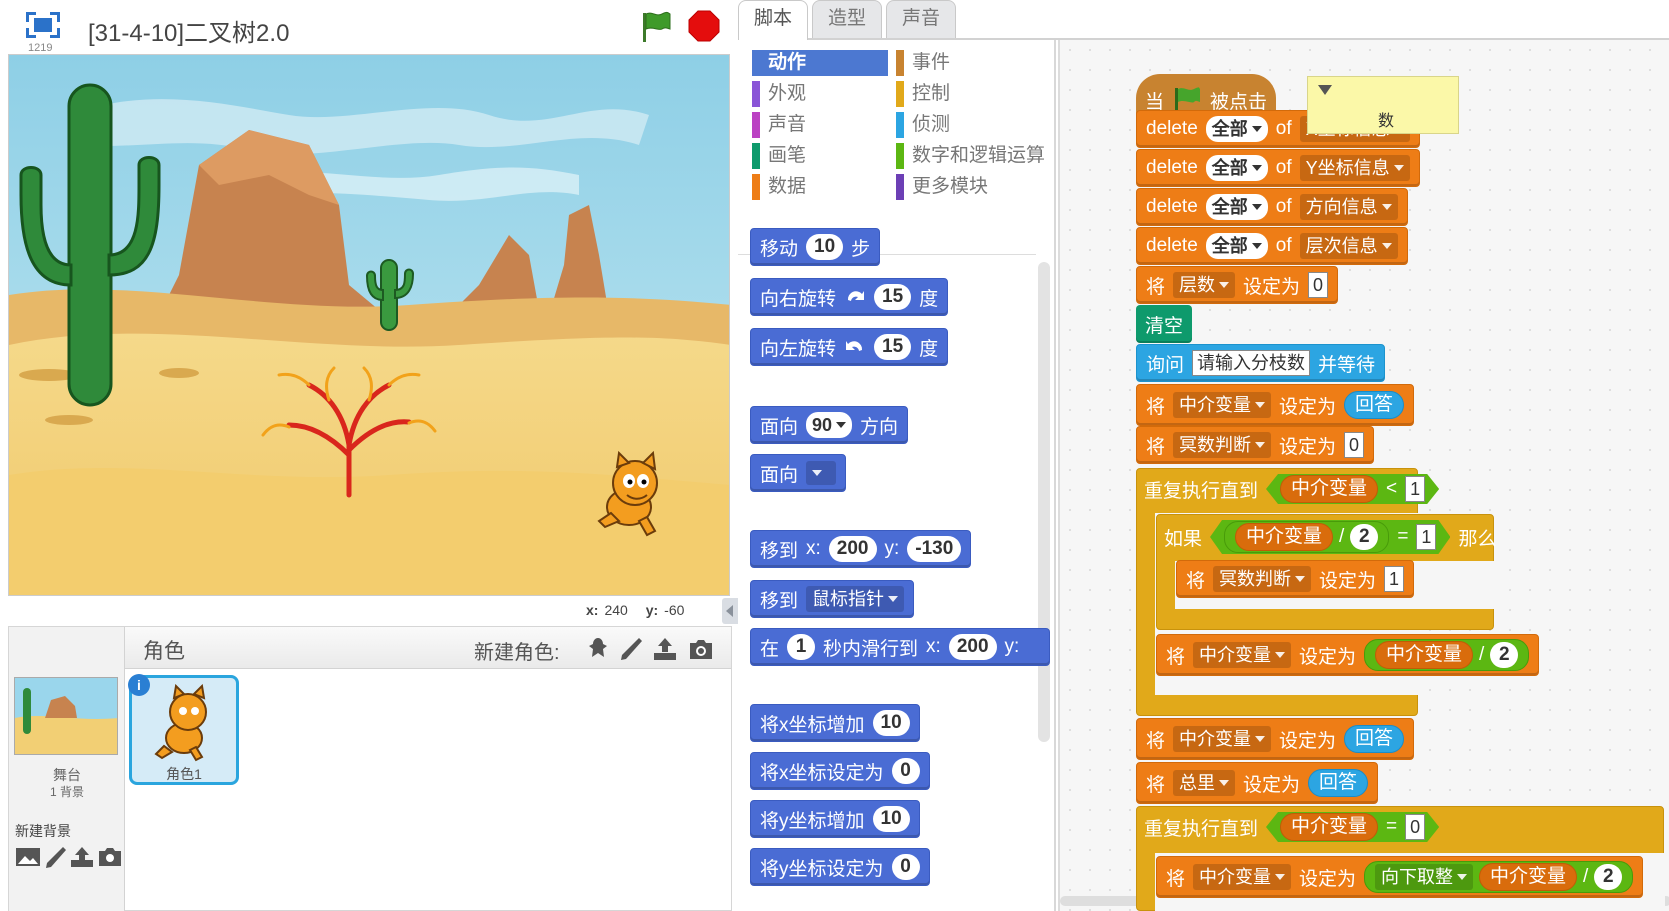  Describe the element at coordinates (730, 611) in the screenshot. I see `collapse-arrow-icon` at that location.